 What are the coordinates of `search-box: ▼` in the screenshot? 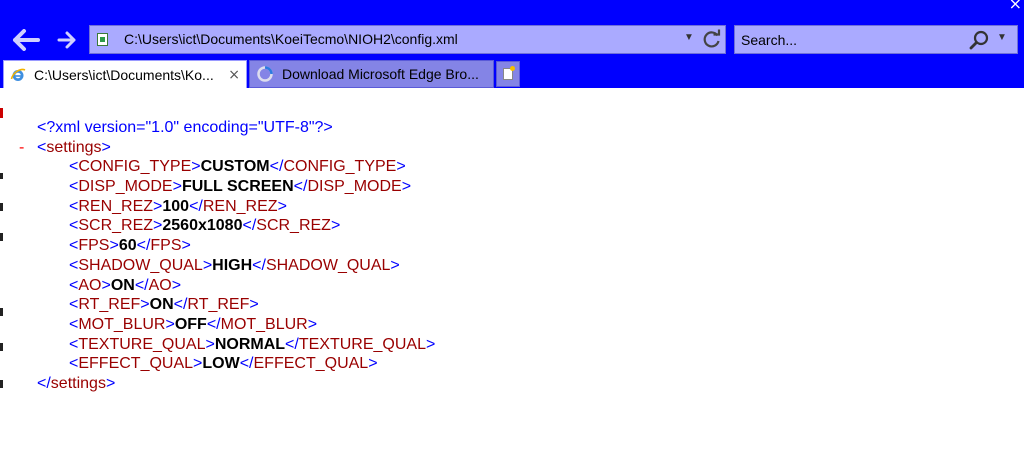 It's located at (876, 39).